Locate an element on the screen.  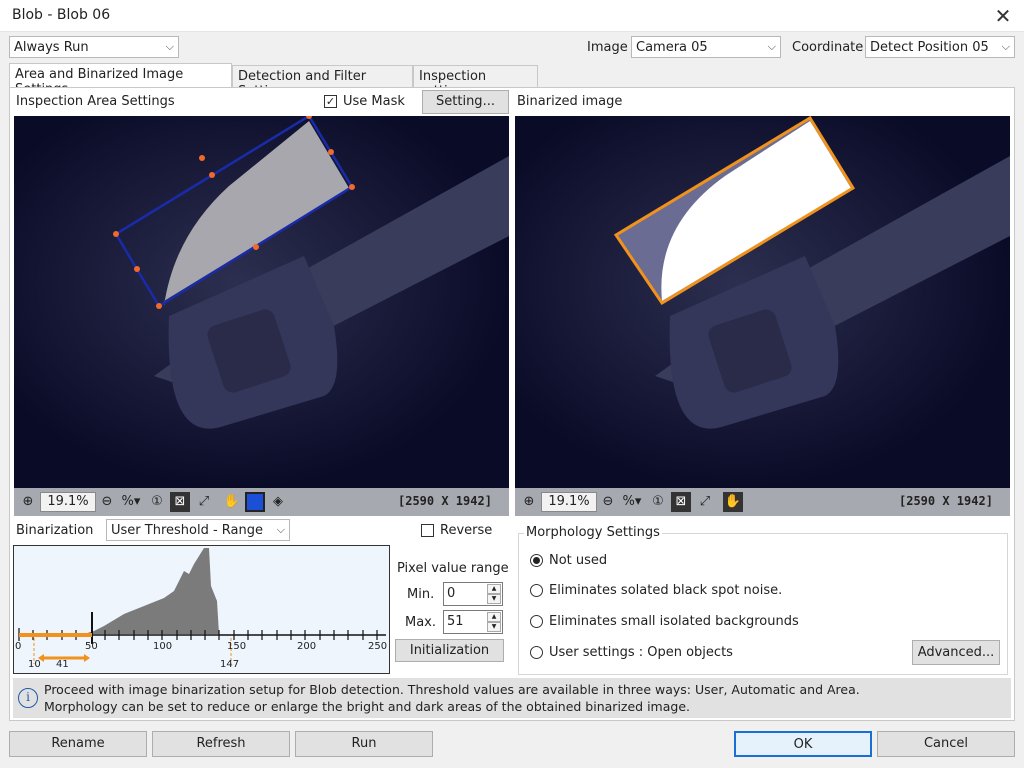
min-value-stepper: 0 ▲ ▼ is located at coordinates (473, 594).